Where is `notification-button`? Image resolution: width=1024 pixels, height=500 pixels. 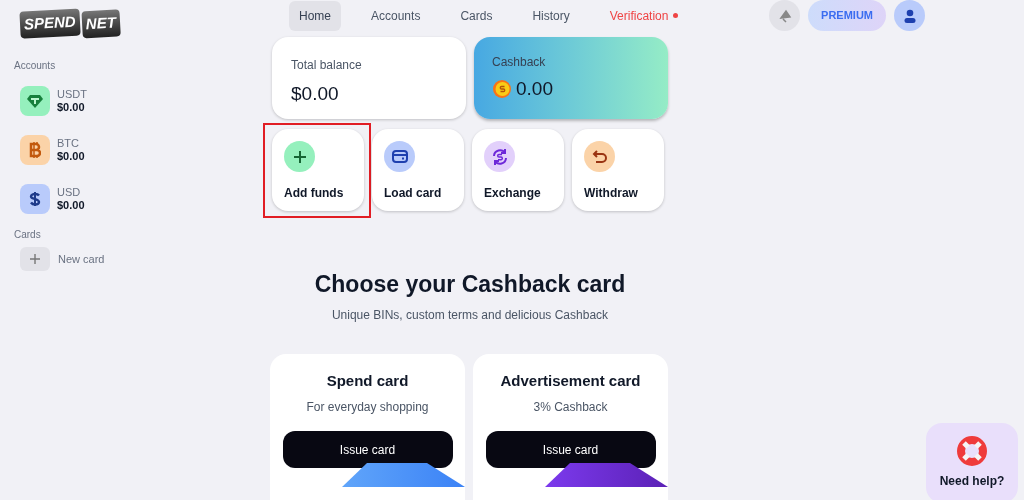
notification-button is located at coordinates (785, 15).